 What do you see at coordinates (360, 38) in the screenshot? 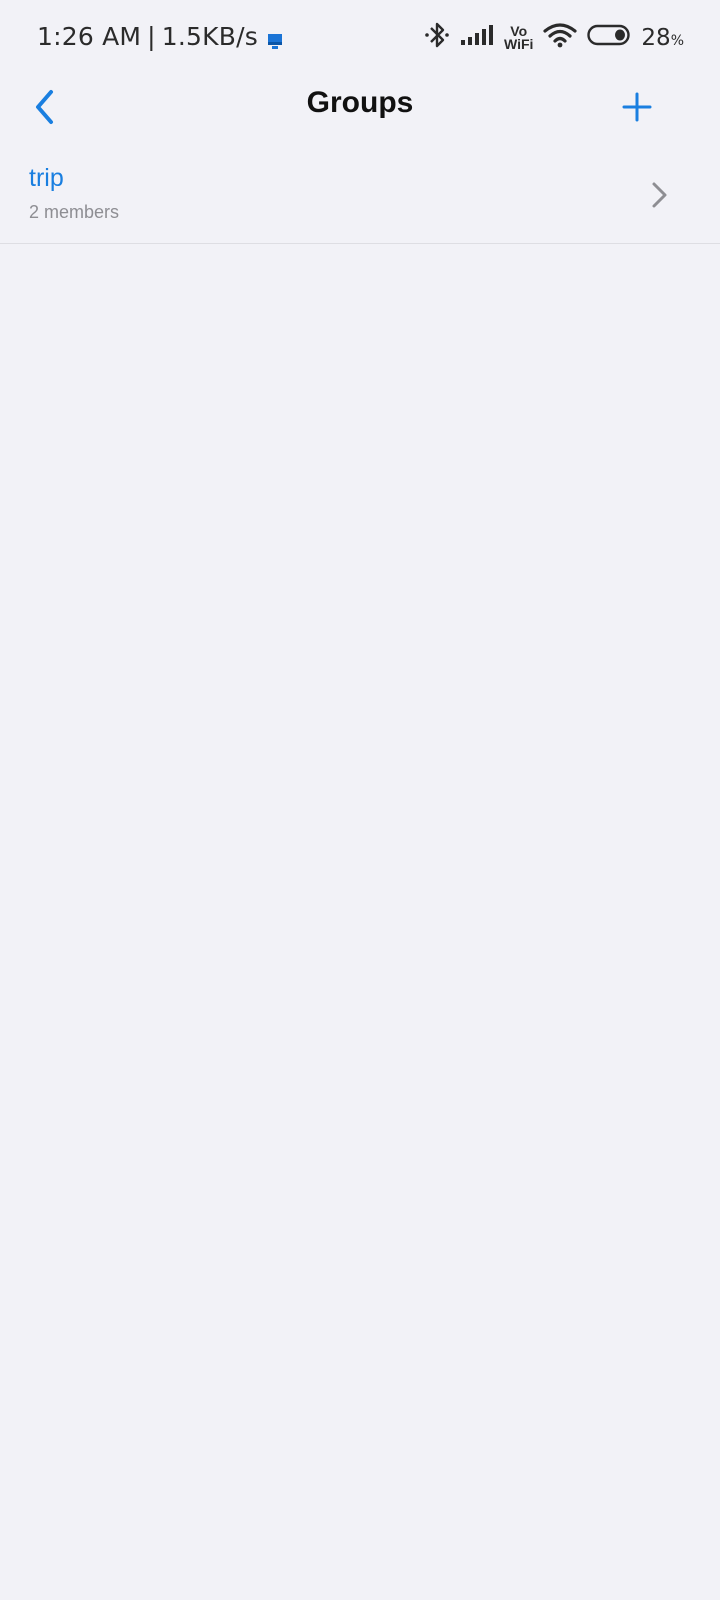
I see `status-bar: 1:26 AM | 1.5KB/s Vo WiFi 28%` at bounding box center [360, 38].